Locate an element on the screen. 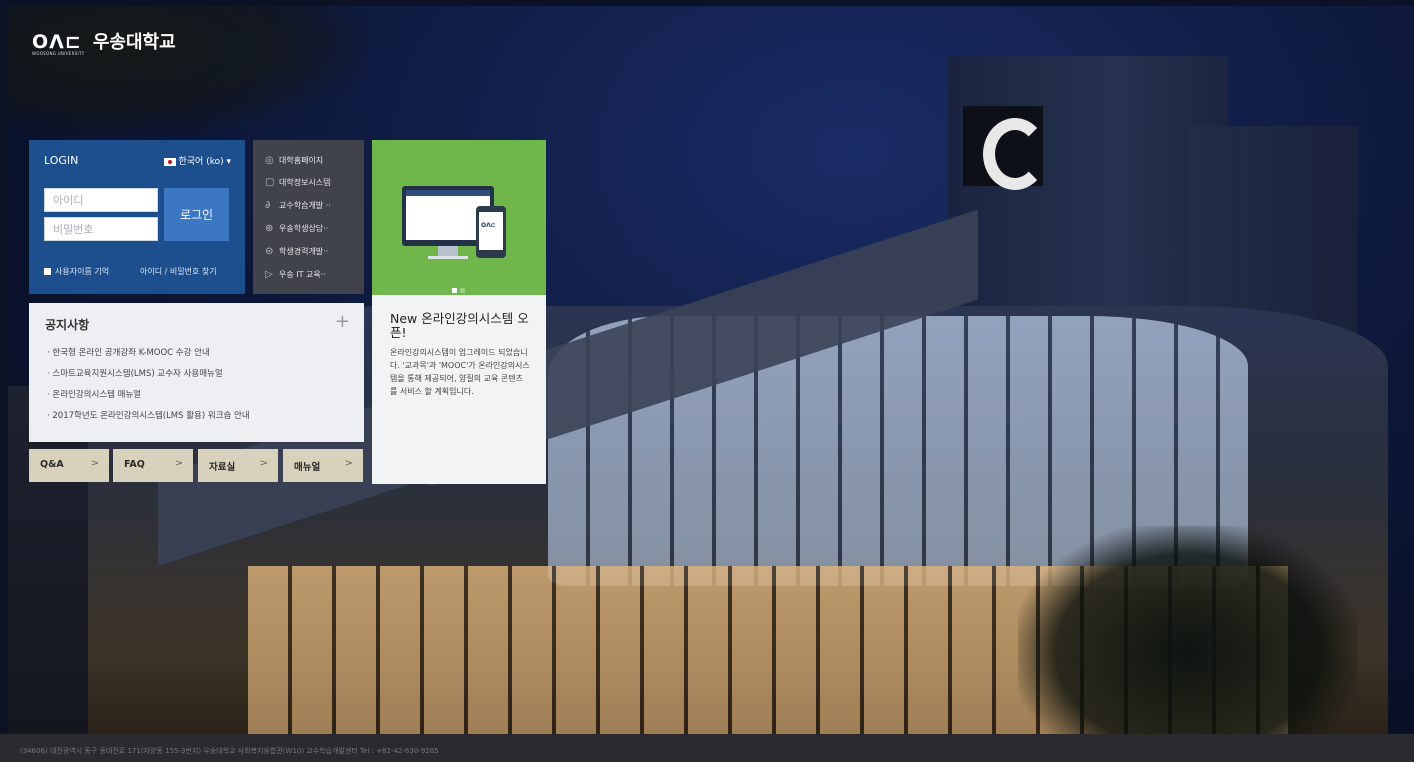 This screenshot has width=1414, height=762. manual-tile: 매뉴얼 > is located at coordinates (323, 465).